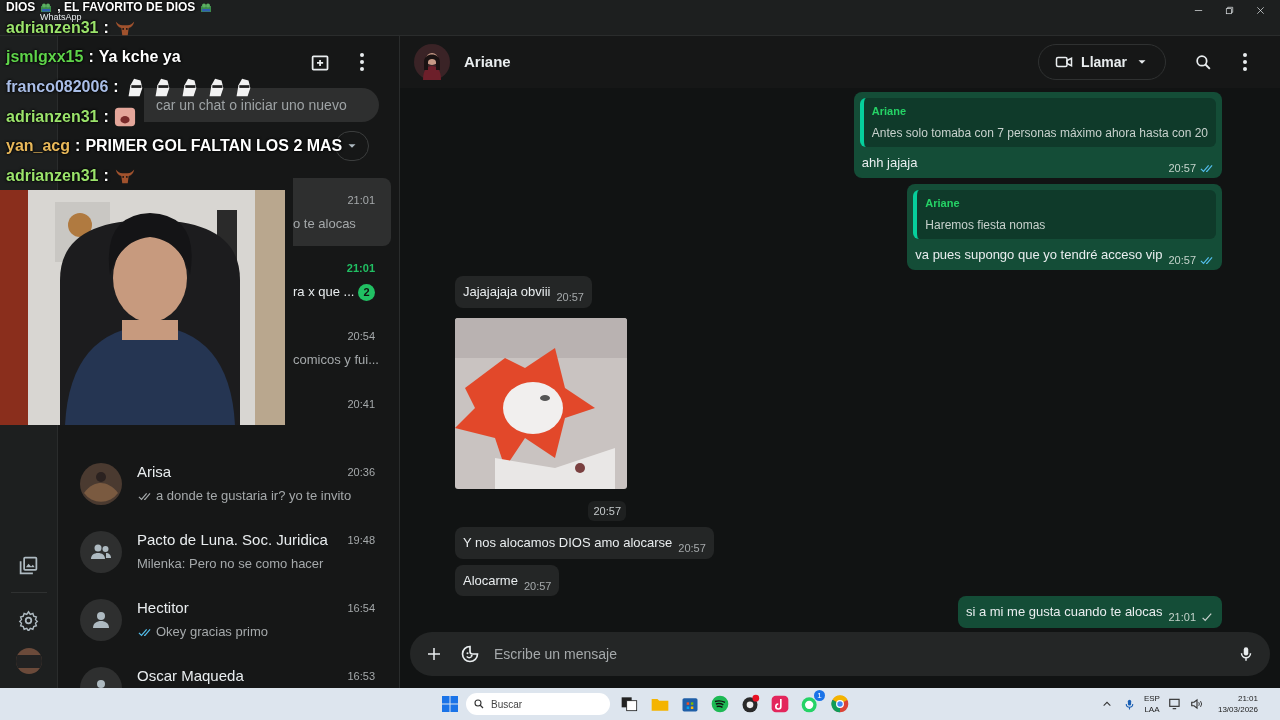 This screenshot has height=720, width=1280. I want to click on whatsapp-icon, so click(810, 704).